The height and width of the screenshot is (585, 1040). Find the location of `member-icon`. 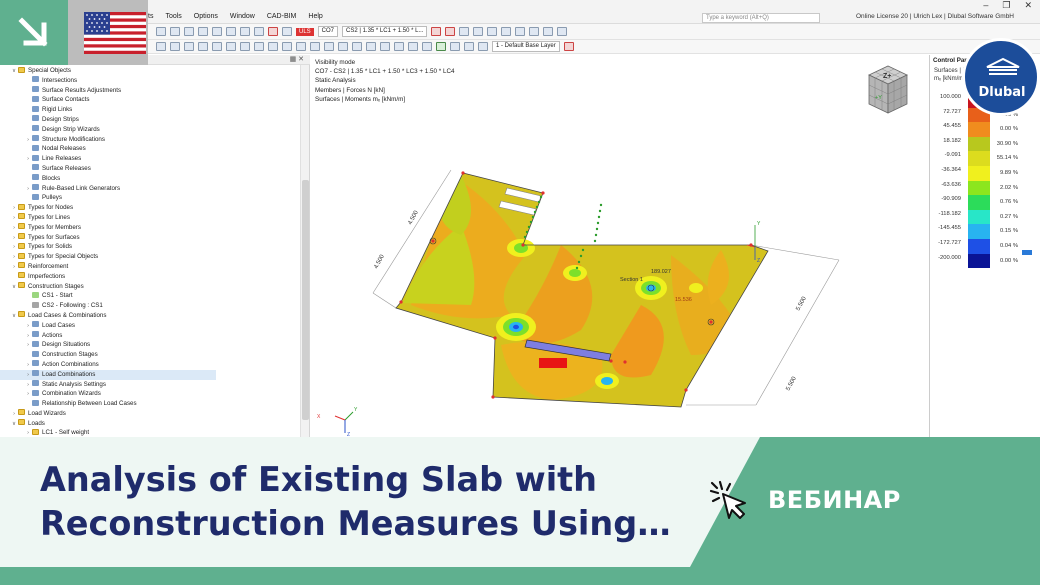

member-icon is located at coordinates (245, 31).